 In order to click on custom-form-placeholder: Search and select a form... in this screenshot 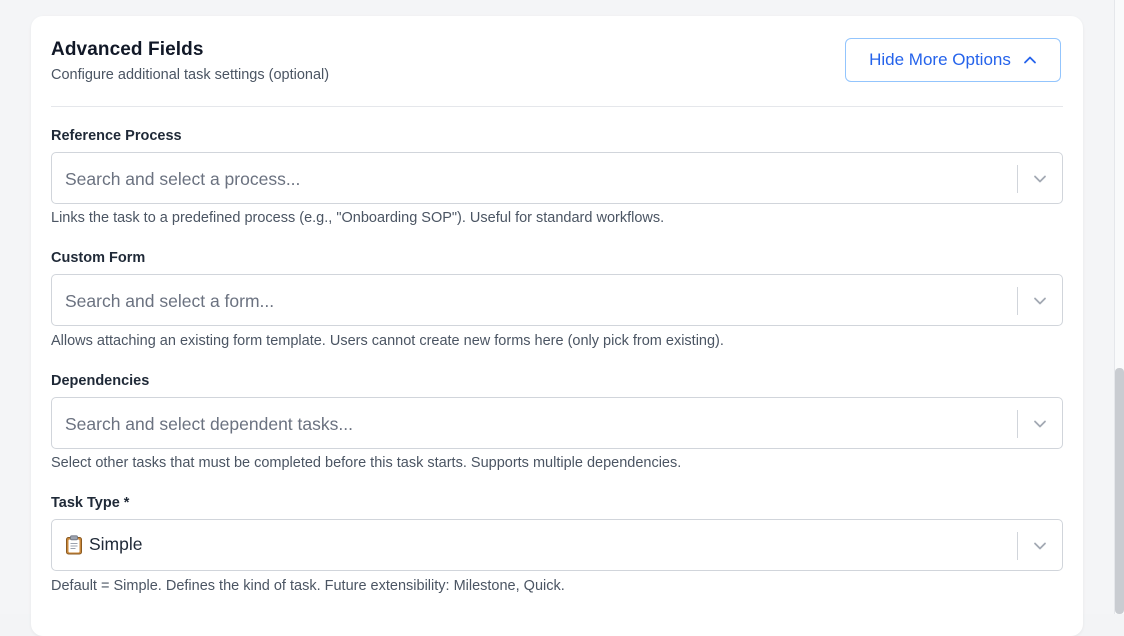, I will do `click(170, 301)`.